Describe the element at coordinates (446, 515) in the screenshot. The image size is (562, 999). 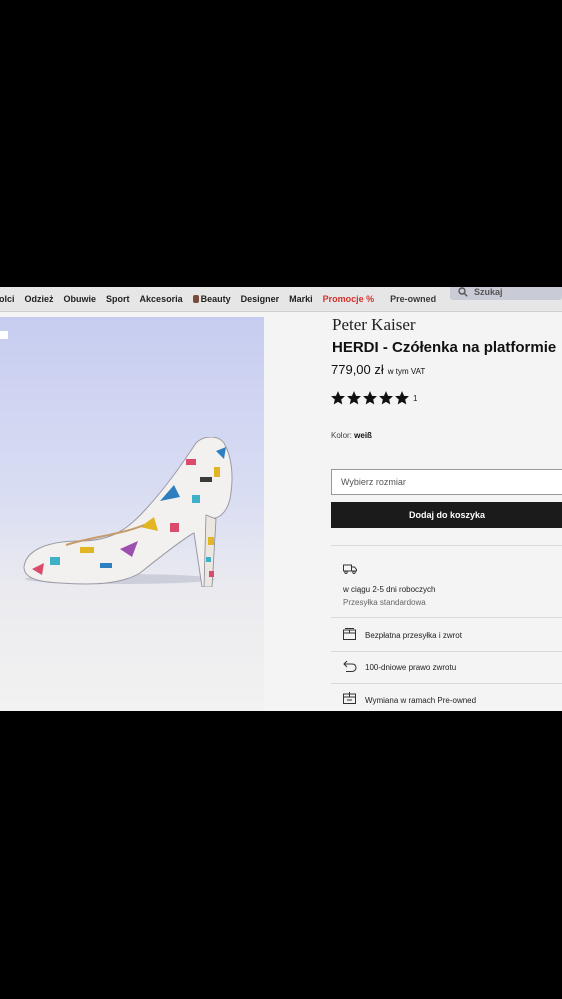
I see `add-to-cart-button: Dodaj do koszyka` at that location.